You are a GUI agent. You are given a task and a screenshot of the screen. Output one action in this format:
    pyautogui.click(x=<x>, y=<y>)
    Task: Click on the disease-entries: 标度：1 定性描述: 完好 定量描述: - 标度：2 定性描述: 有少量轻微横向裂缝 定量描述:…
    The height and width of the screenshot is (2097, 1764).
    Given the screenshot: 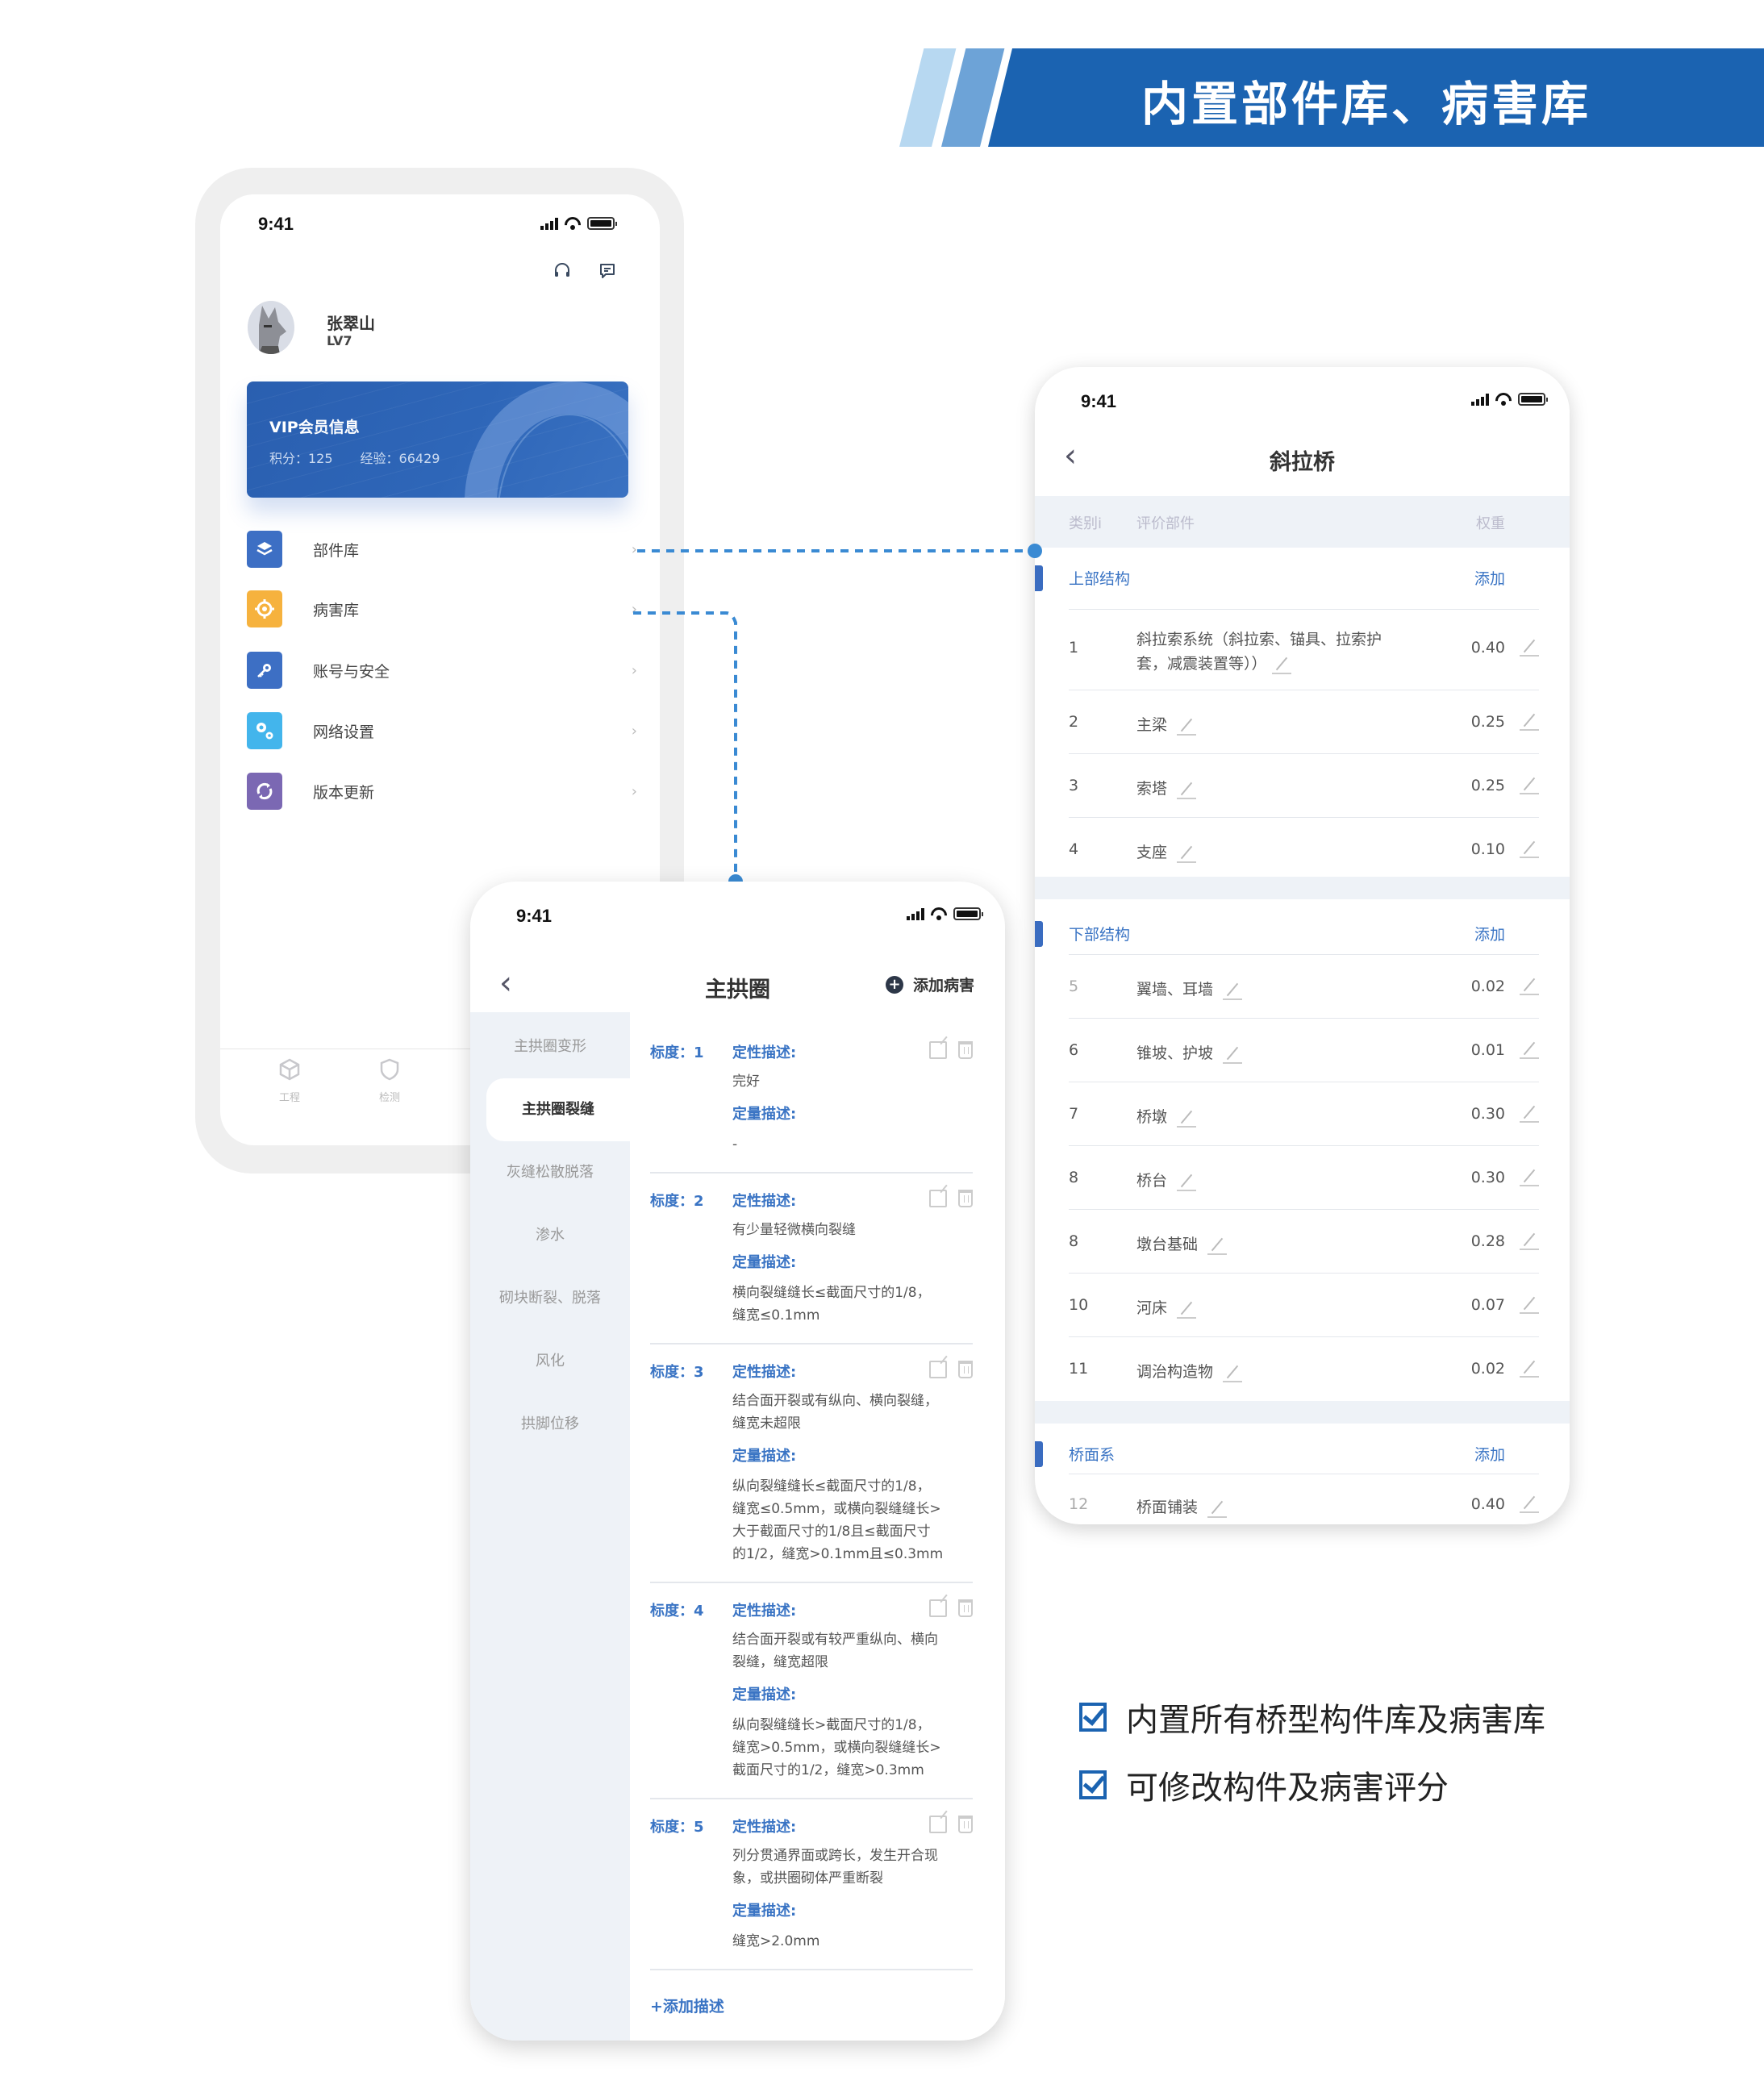 What is the action you would take?
    pyautogui.click(x=818, y=1532)
    